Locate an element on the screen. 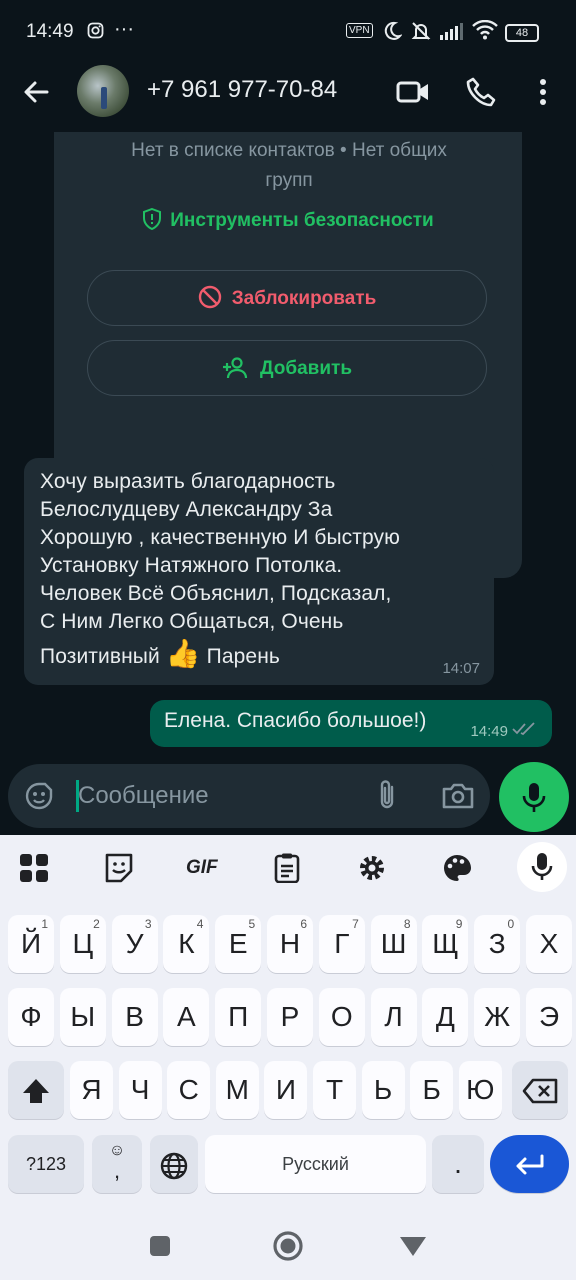  more-notifications-icon: ··· is located at coordinates (124, 29).